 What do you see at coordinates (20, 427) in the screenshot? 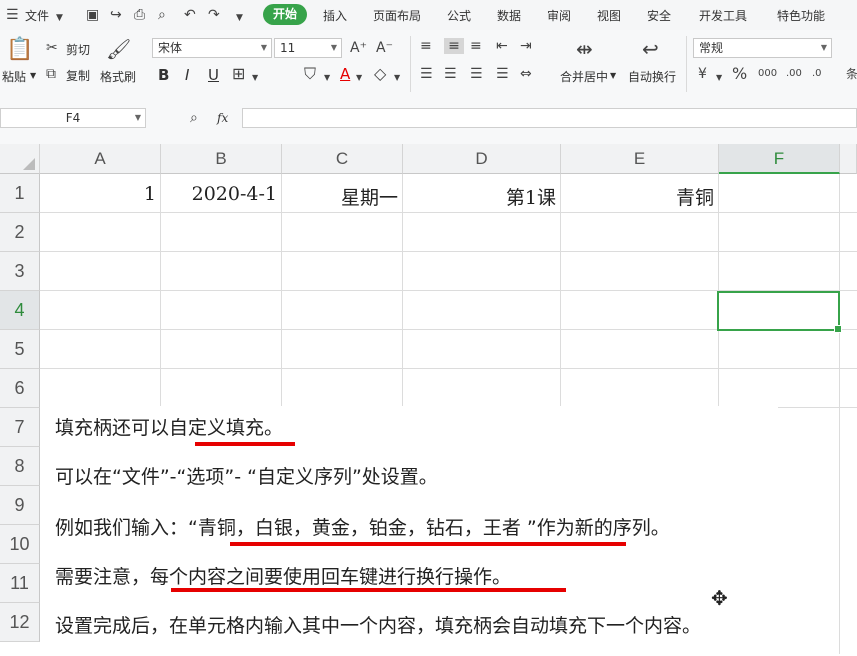
I see `row-header-7: 7` at bounding box center [20, 427].